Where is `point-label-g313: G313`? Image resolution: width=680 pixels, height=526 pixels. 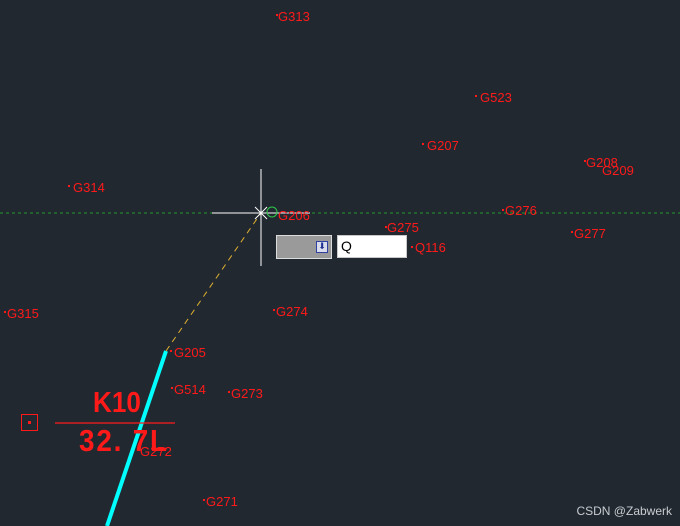
point-label-g313: G313 is located at coordinates (294, 16).